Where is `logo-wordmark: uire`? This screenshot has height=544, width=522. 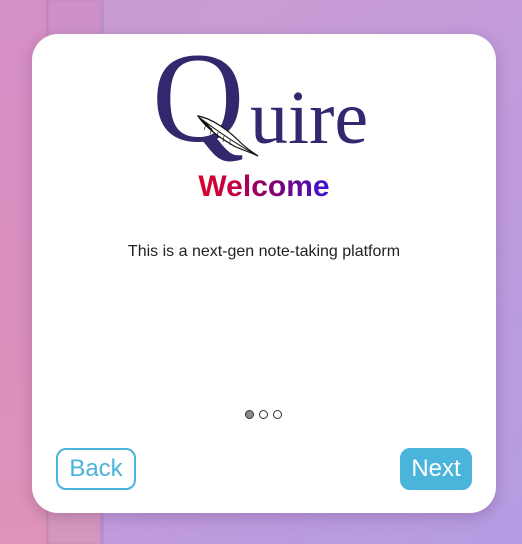 logo-wordmark: uire is located at coordinates (309, 118).